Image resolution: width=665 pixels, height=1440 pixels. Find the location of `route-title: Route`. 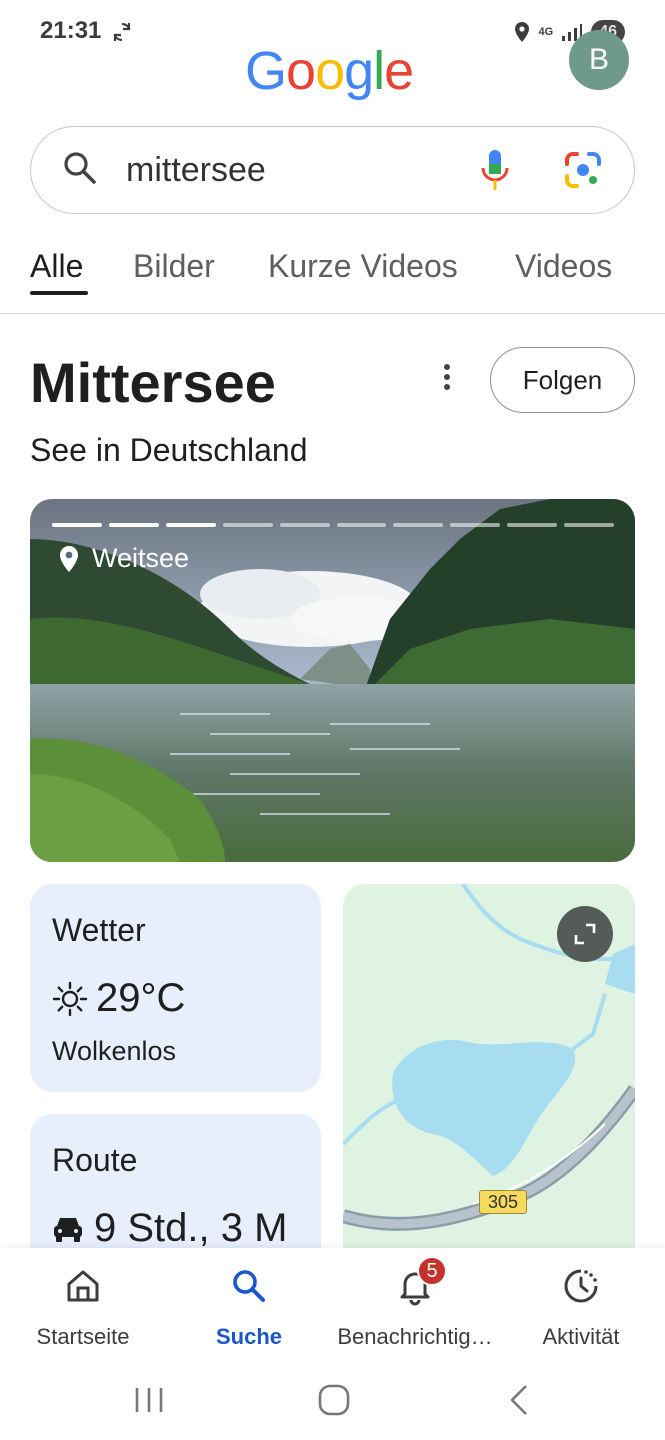

route-title: Route is located at coordinates (95, 1160).